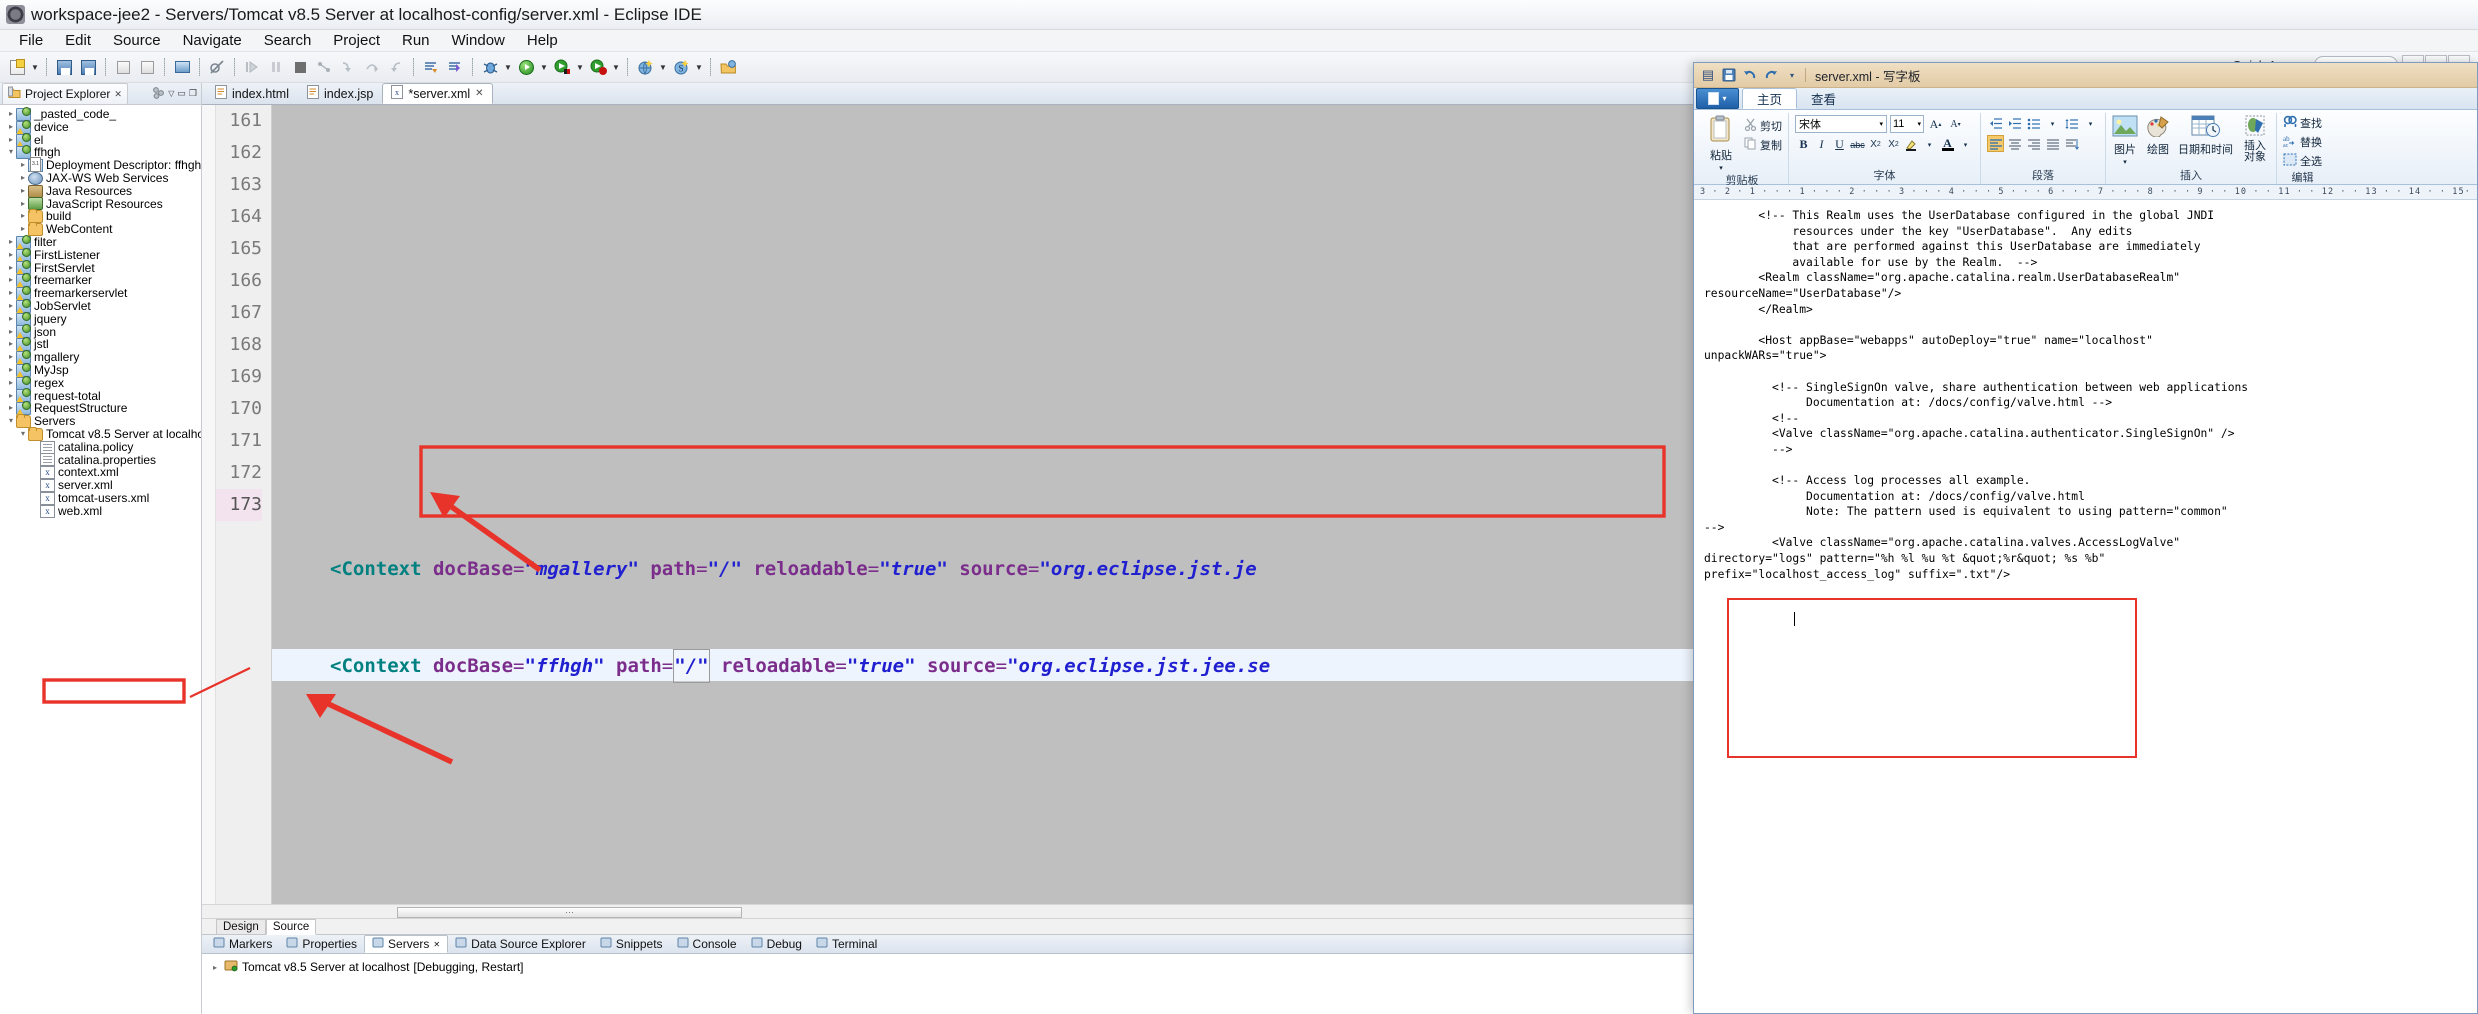  Describe the element at coordinates (35, 67) in the screenshot. I see `new-wizard-dropdown-icon: ▼` at that location.